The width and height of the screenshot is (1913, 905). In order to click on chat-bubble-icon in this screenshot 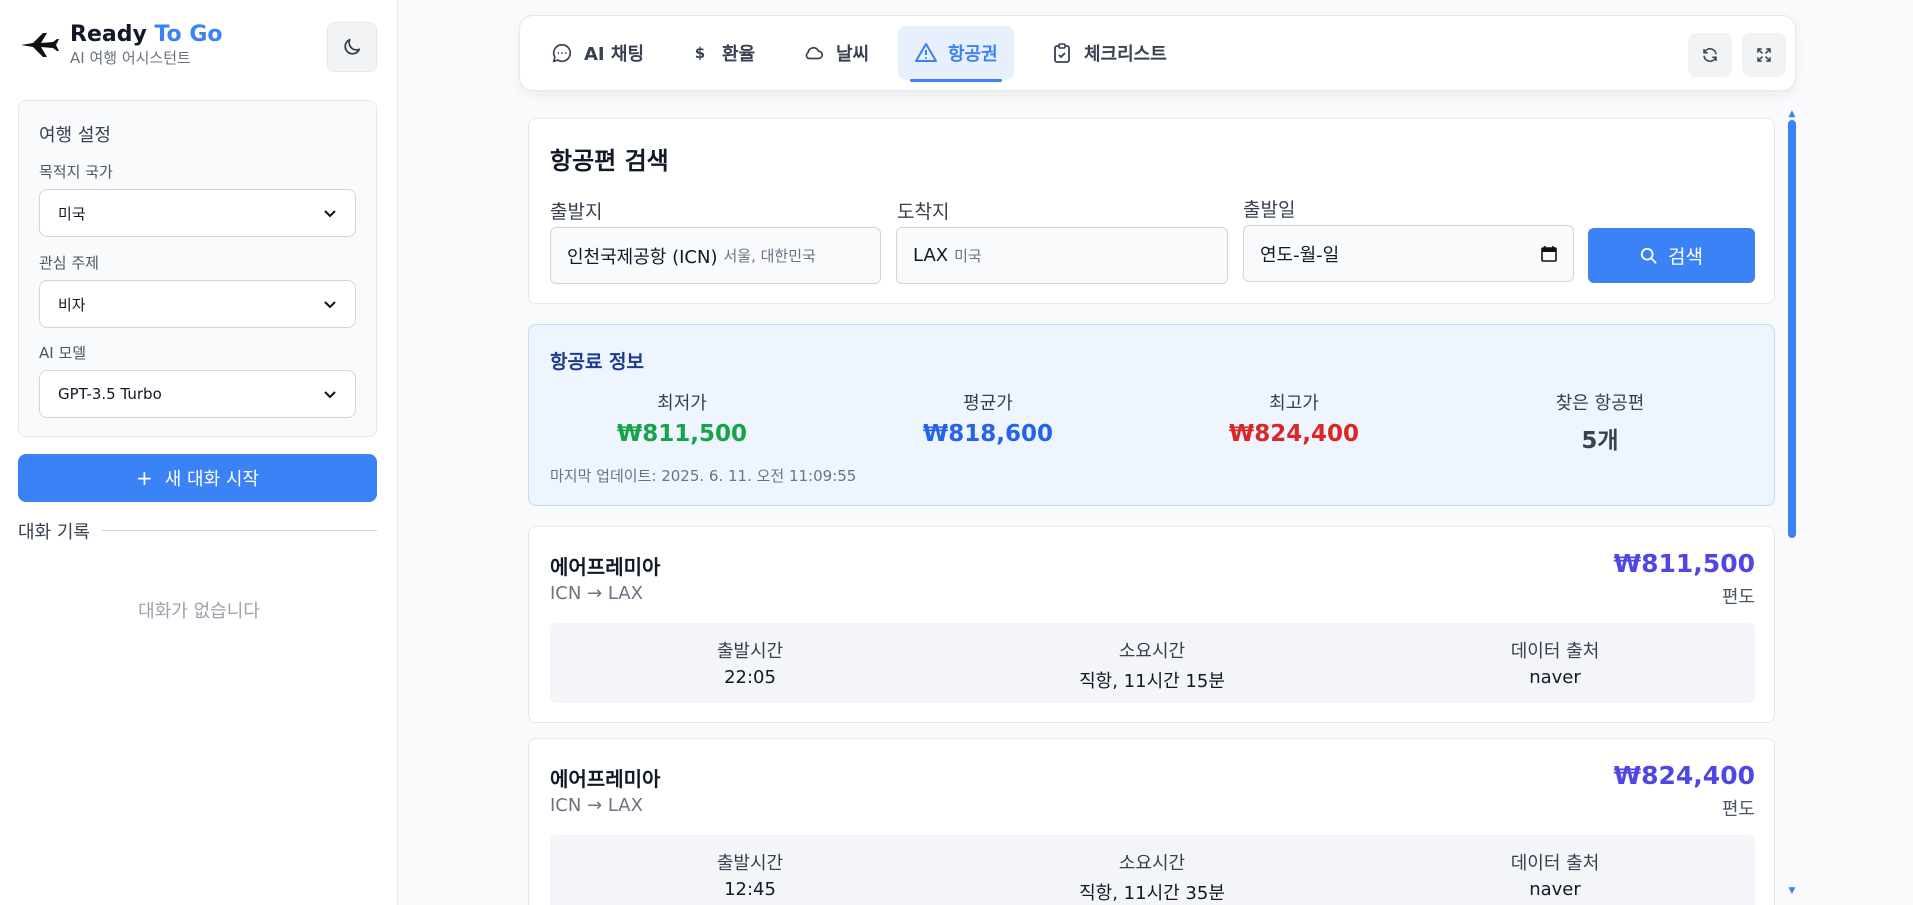, I will do `click(562, 53)`.